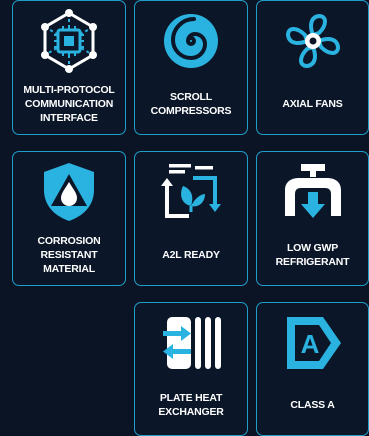 This screenshot has height=436, width=369. Describe the element at coordinates (191, 192) in the screenshot. I see `recycle-leaf-icon` at that location.